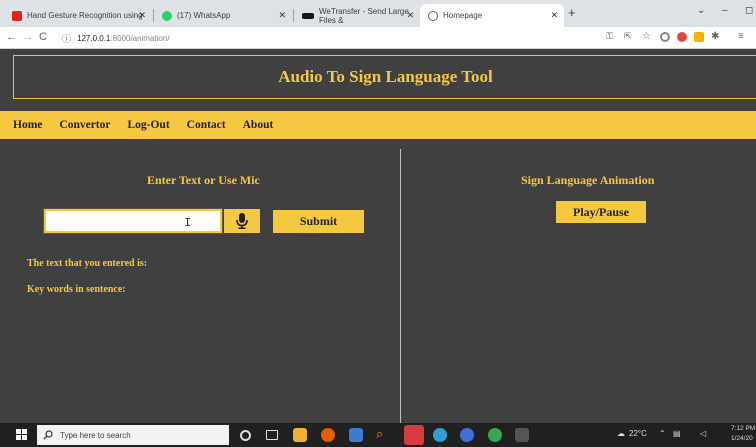 This screenshot has width=756, height=447. I want to click on chevron-up-icon: ⌃, so click(662, 433).